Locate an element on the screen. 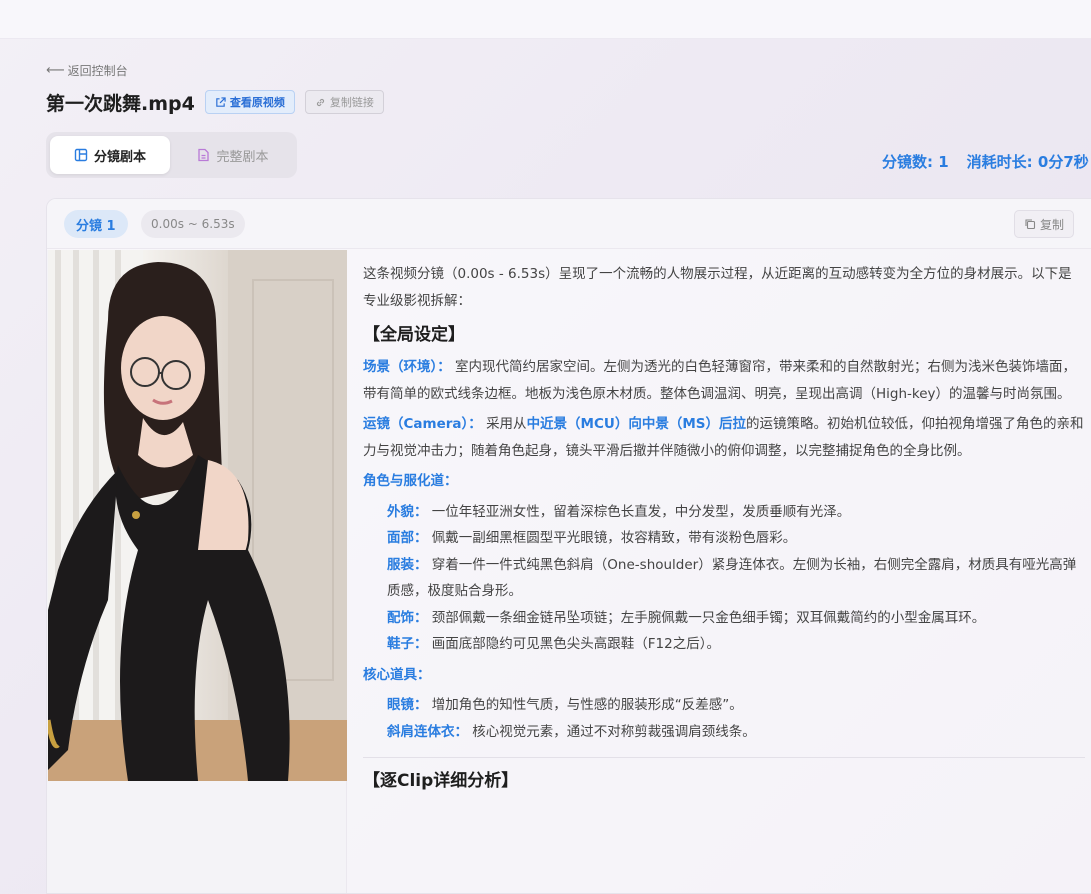  copy-button: 复制 is located at coordinates (1044, 224).